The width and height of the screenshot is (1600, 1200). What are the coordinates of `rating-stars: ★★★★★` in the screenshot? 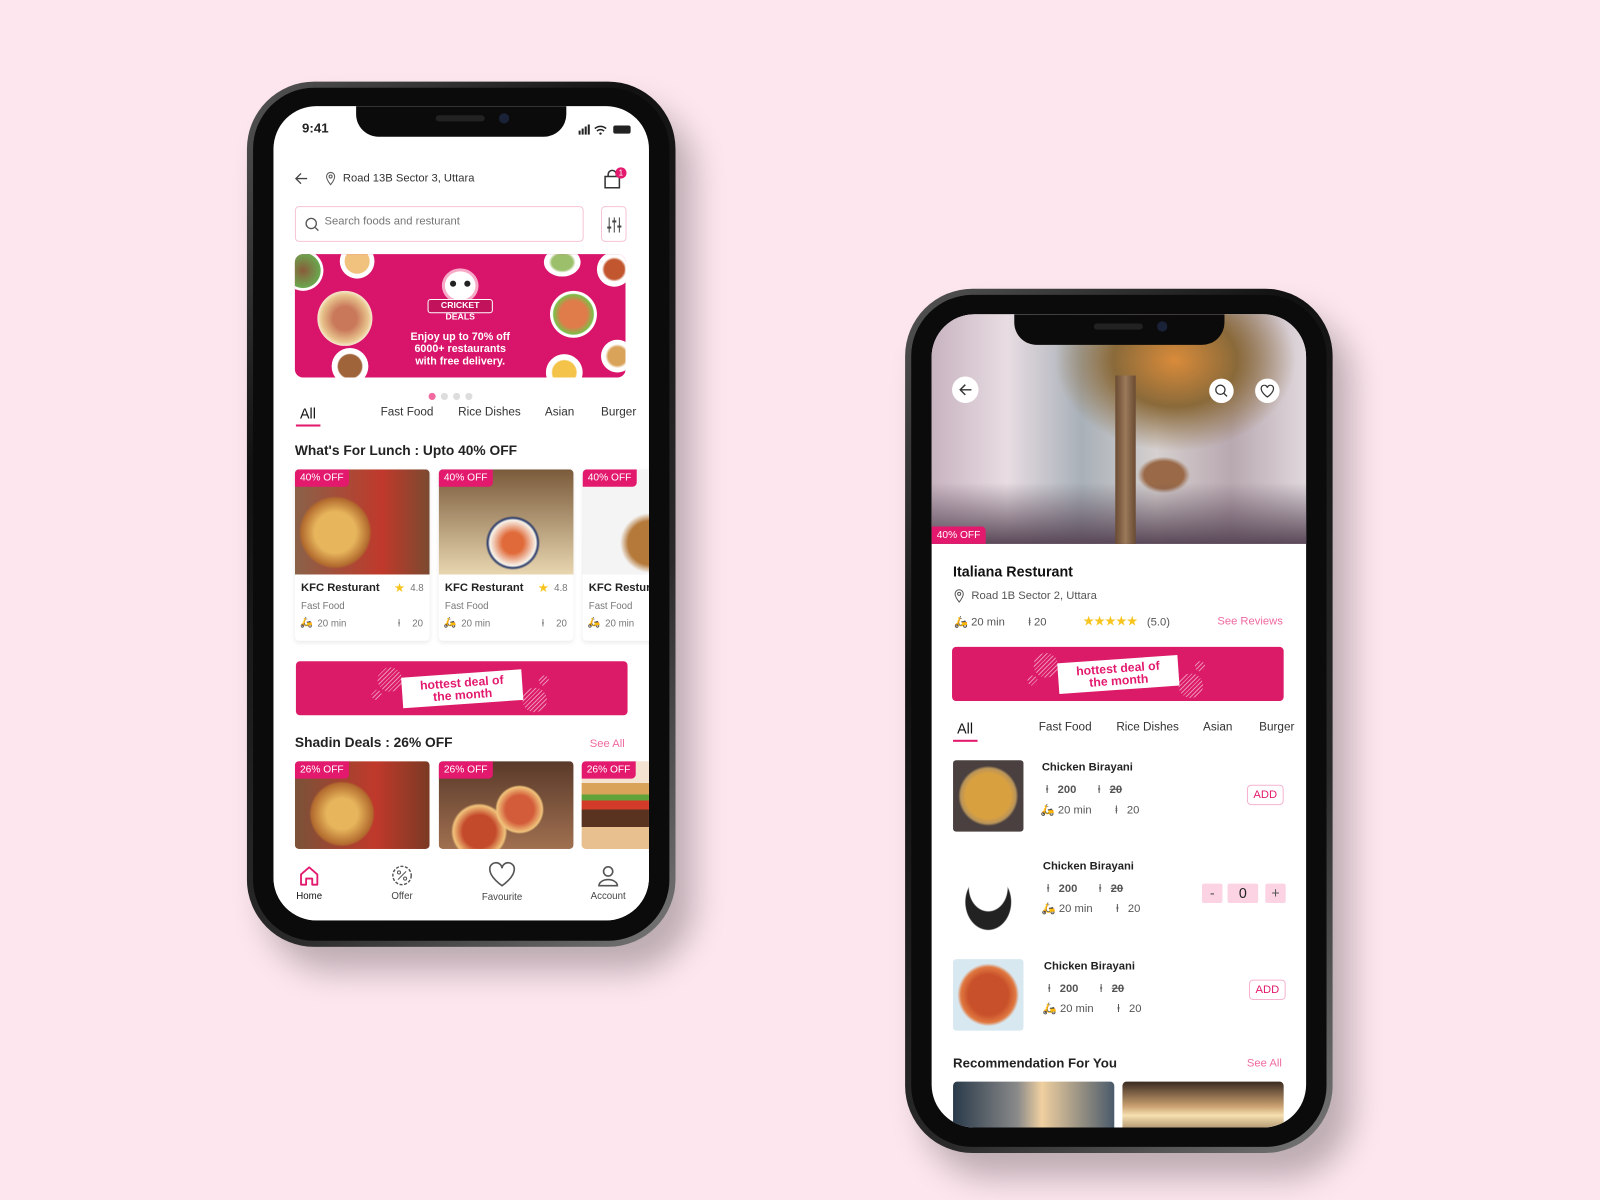 It's located at (1110, 621).